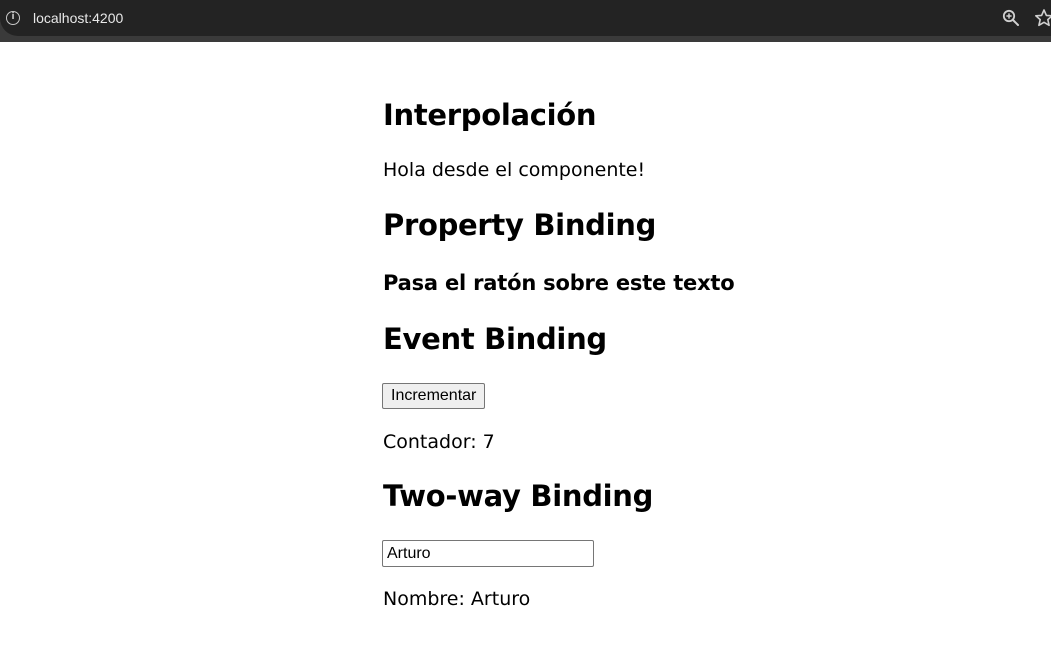 The image size is (1051, 672). What do you see at coordinates (488, 553) in the screenshot?
I see `name-input` at bounding box center [488, 553].